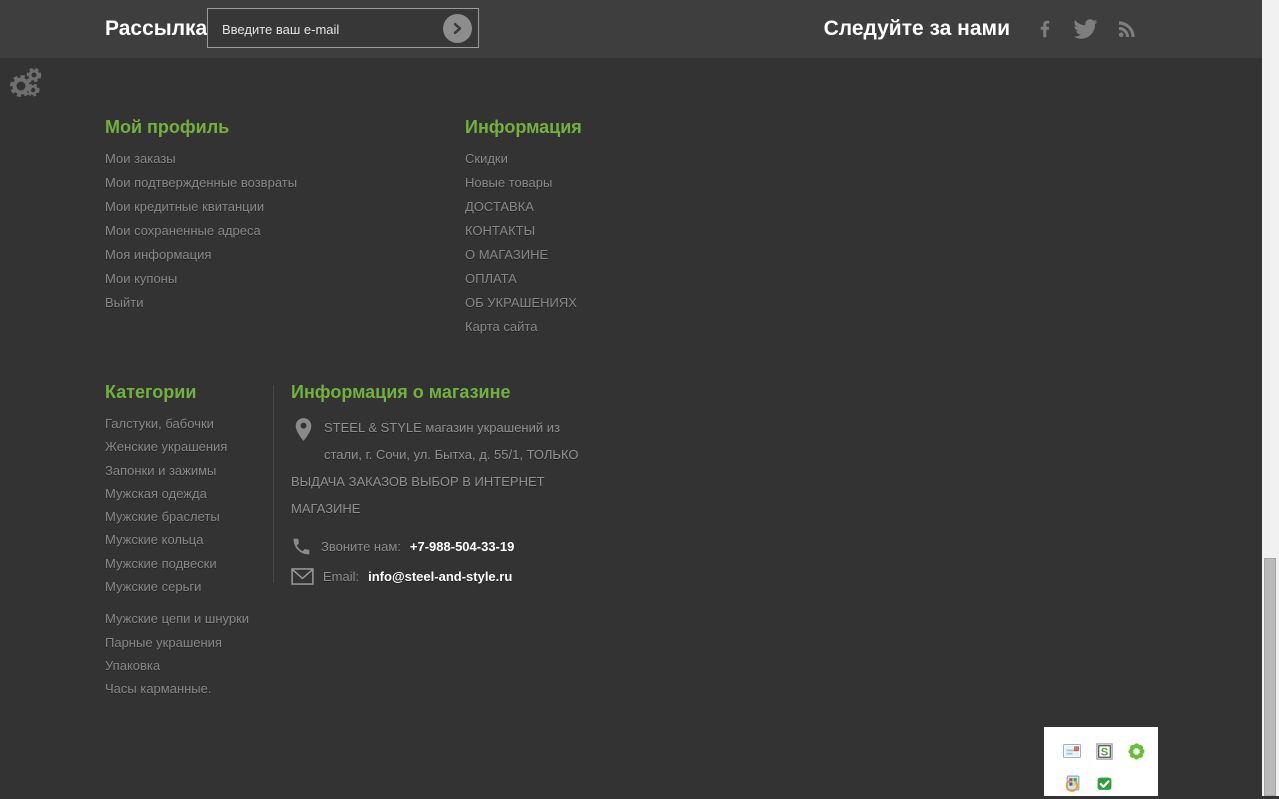 This screenshot has height=799, width=1279. I want to click on link-cat-ties: Галстуки, бабочки, so click(159, 423).